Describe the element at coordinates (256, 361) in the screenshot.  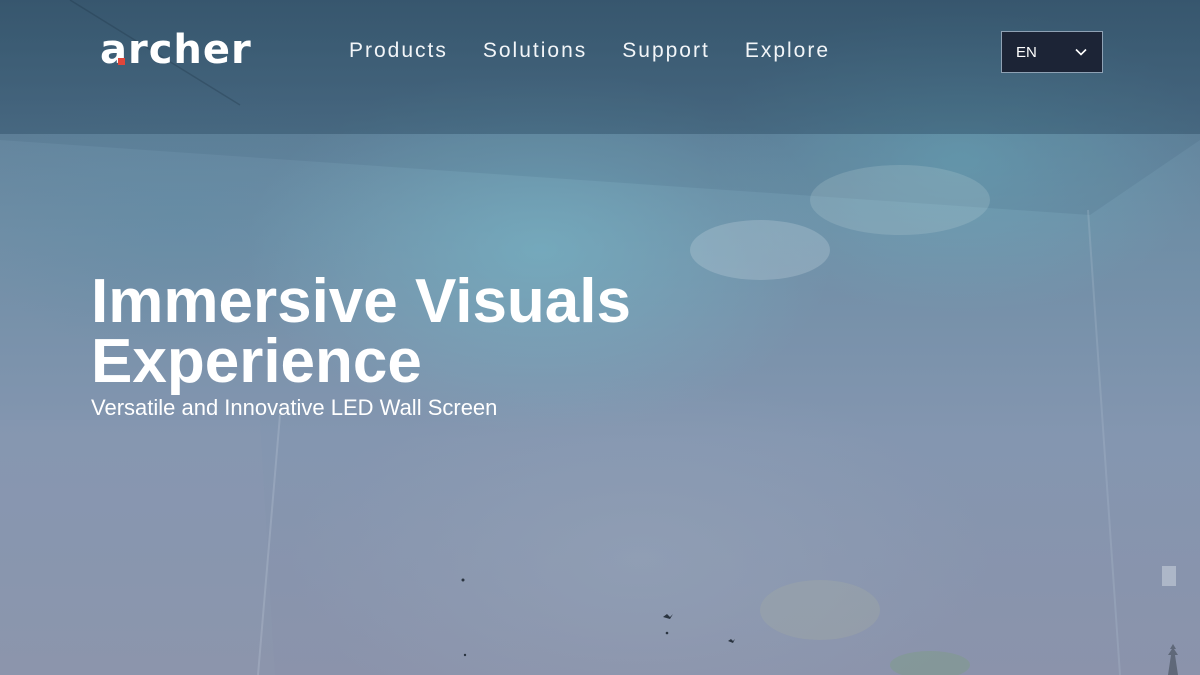
I see `hero-title-line2: Experience` at that location.